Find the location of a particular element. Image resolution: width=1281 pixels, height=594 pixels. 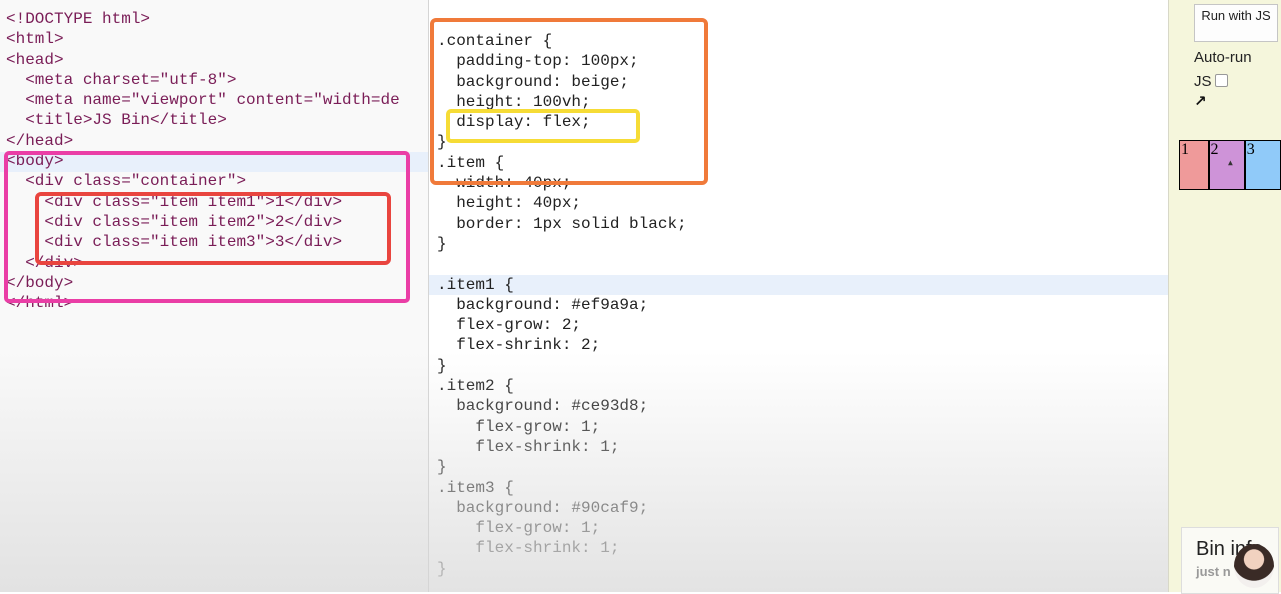

demo-item-3: 3 is located at coordinates (1262, 165).